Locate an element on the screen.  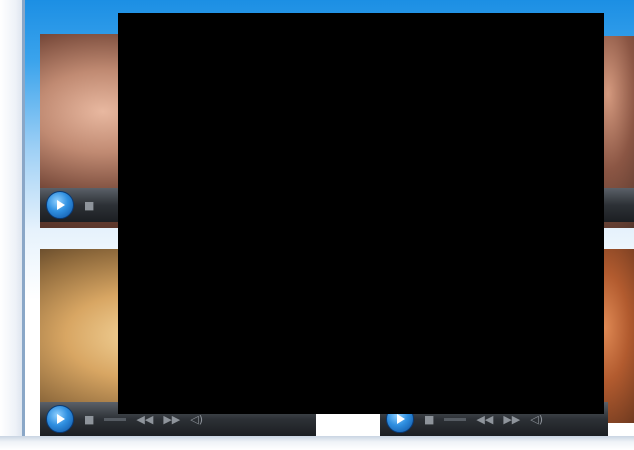
bottom-edge is located at coordinates (317, 443).